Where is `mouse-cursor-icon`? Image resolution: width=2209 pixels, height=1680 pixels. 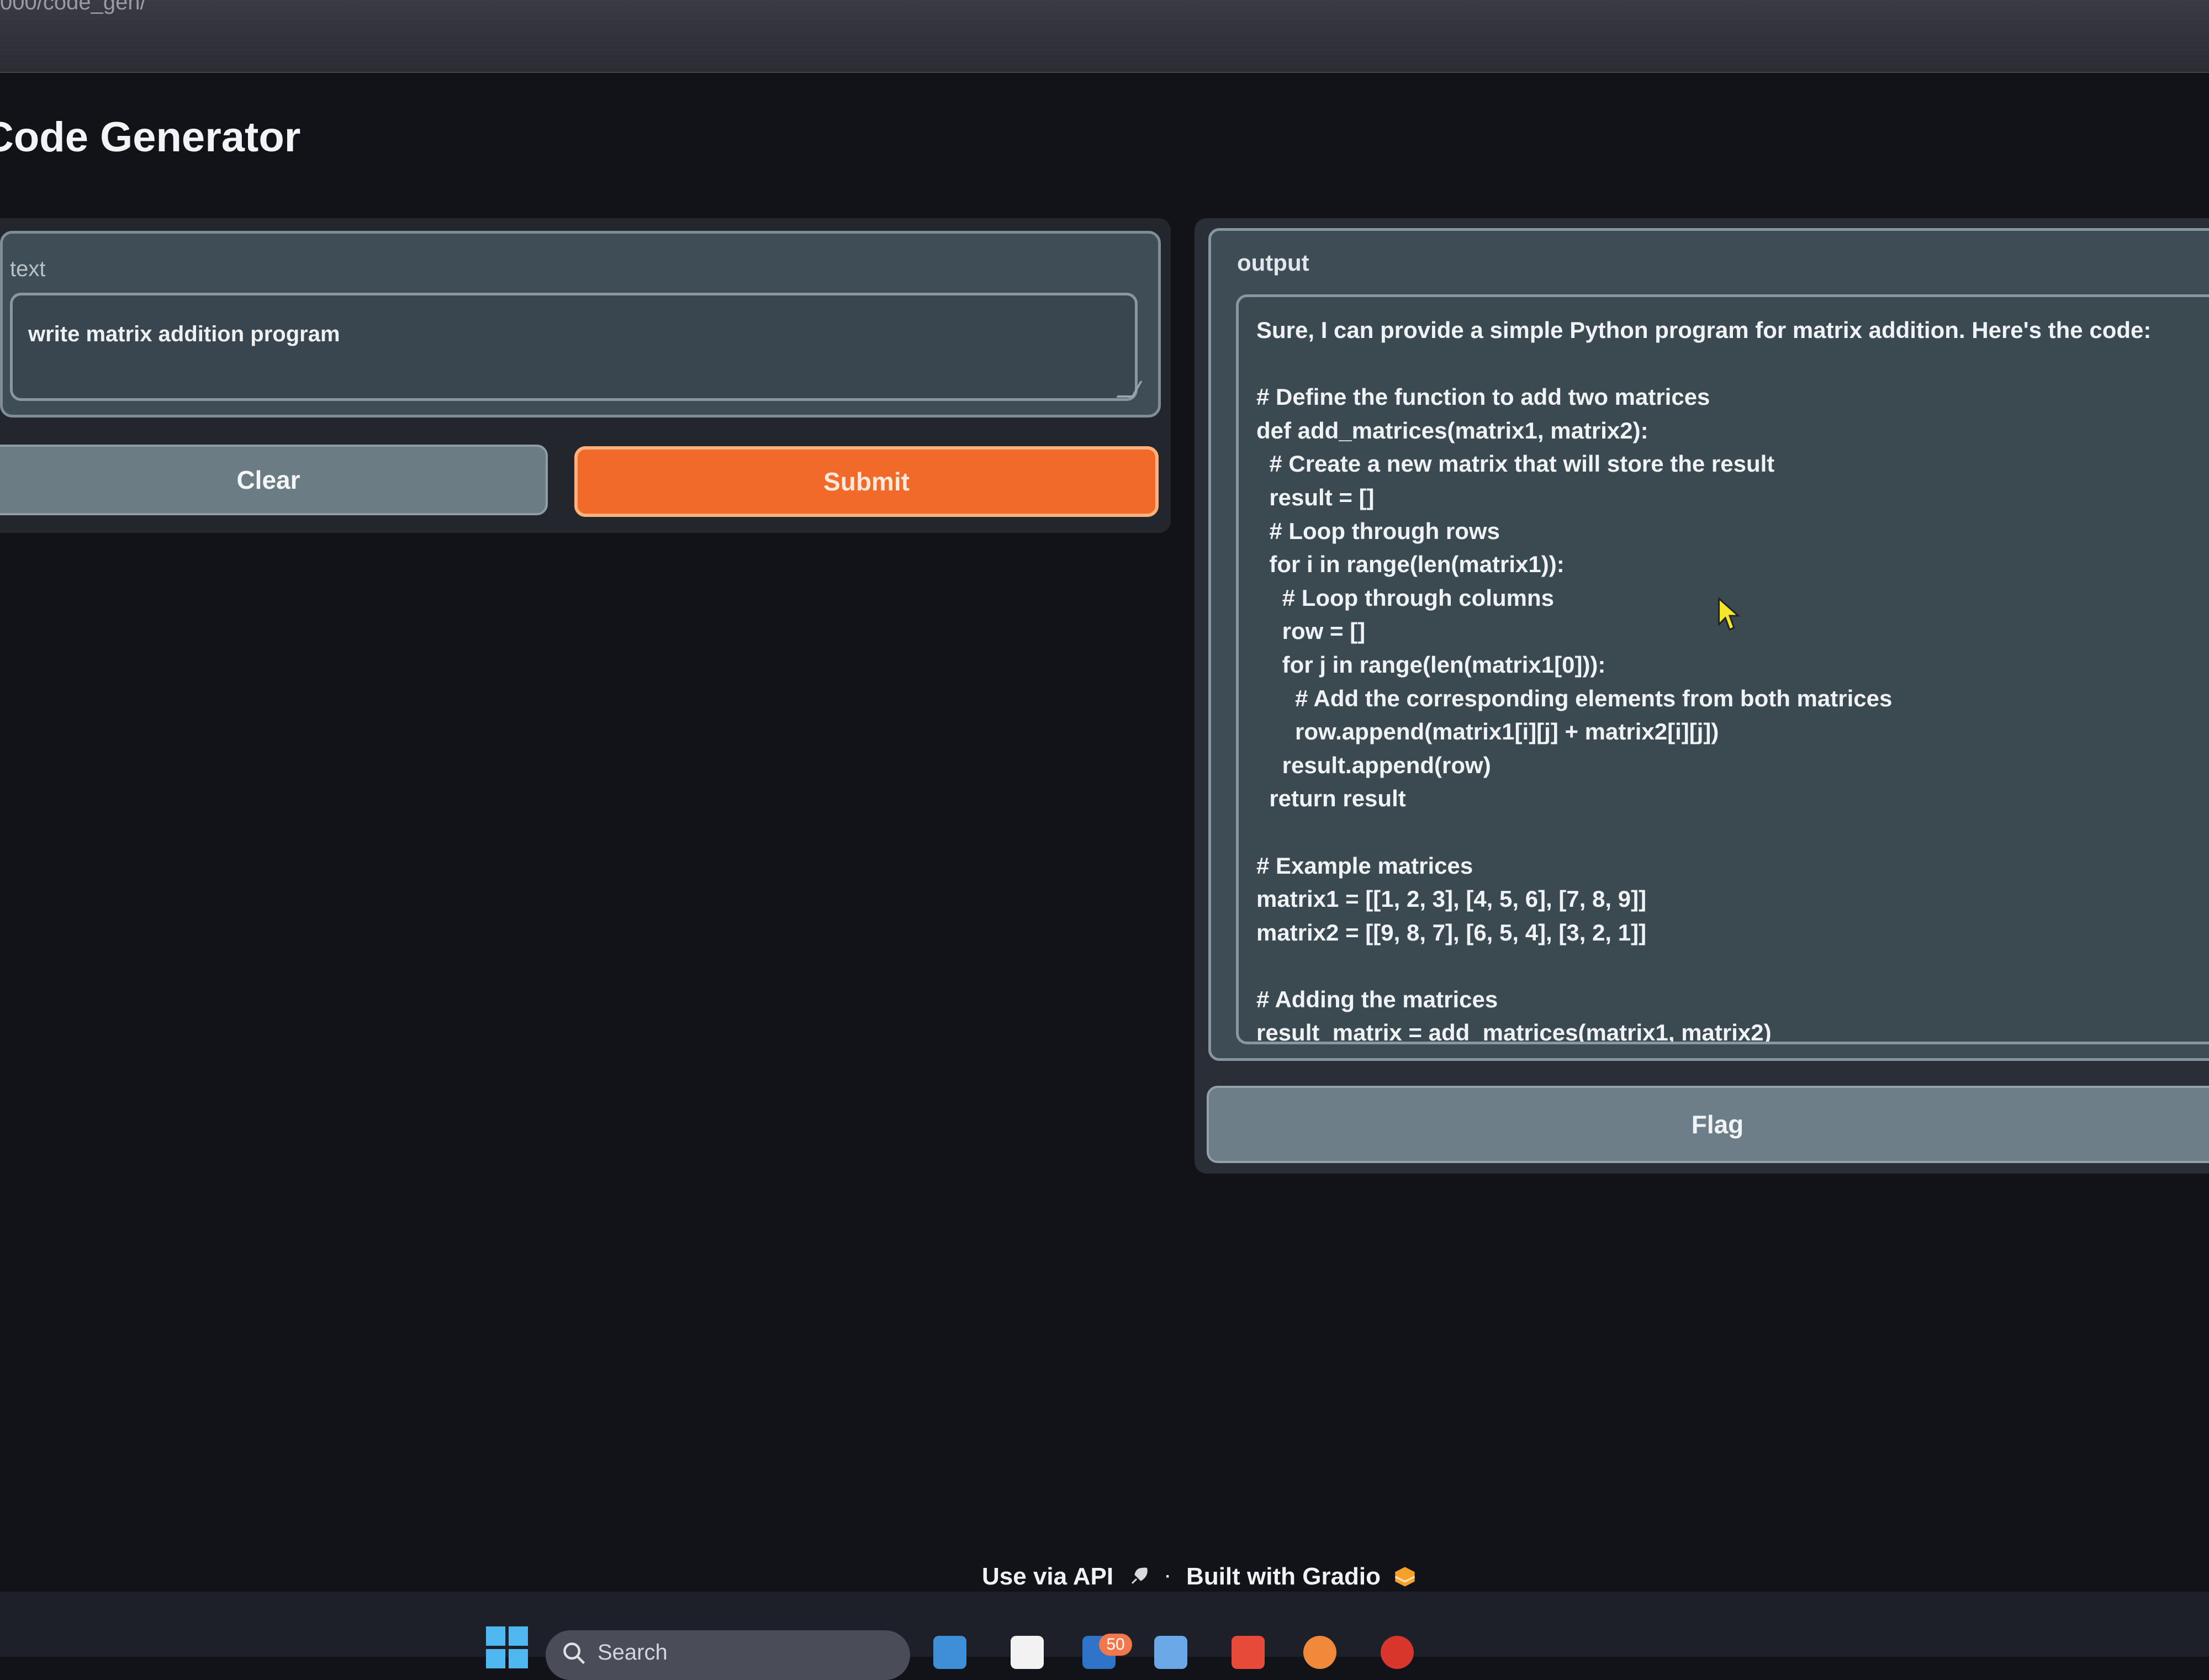
mouse-cursor-icon is located at coordinates (1729, 614).